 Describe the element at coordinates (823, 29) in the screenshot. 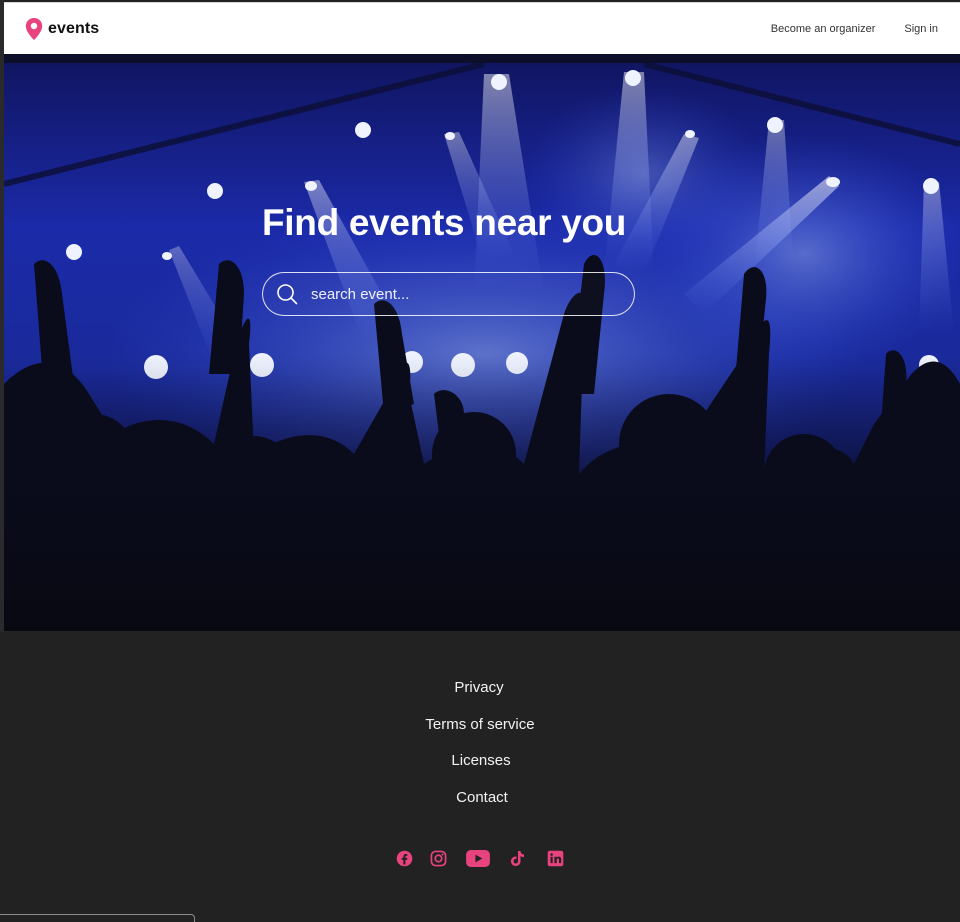

I see `become-organizer-link: Become an organizer` at that location.